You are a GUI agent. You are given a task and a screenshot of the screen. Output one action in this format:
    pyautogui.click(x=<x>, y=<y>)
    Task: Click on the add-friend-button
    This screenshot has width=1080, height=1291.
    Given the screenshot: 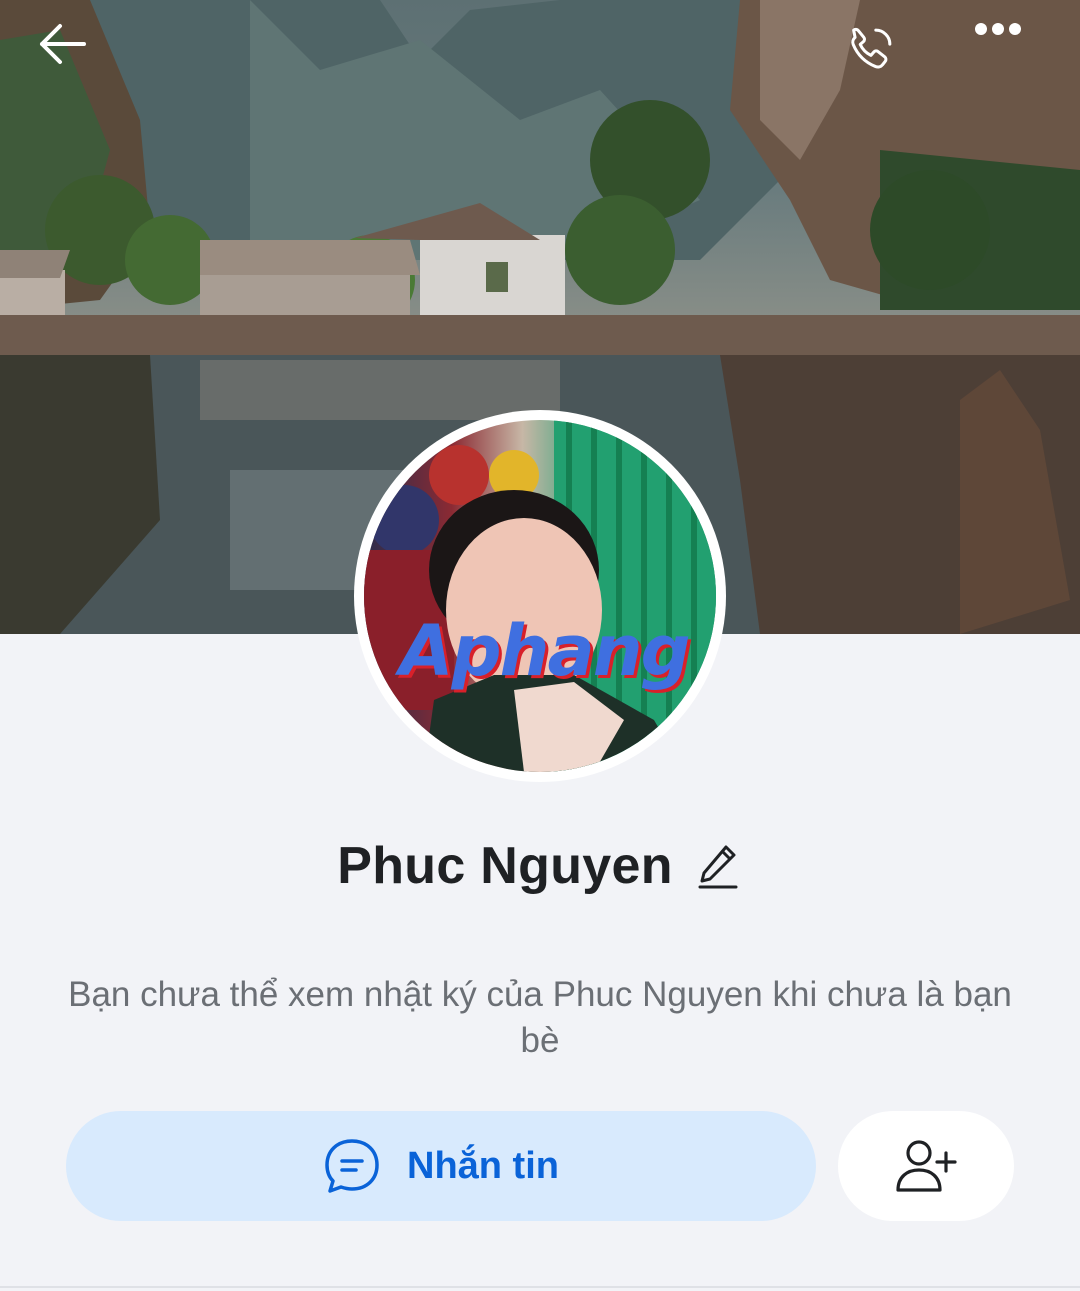 What is the action you would take?
    pyautogui.click(x=926, y=1166)
    